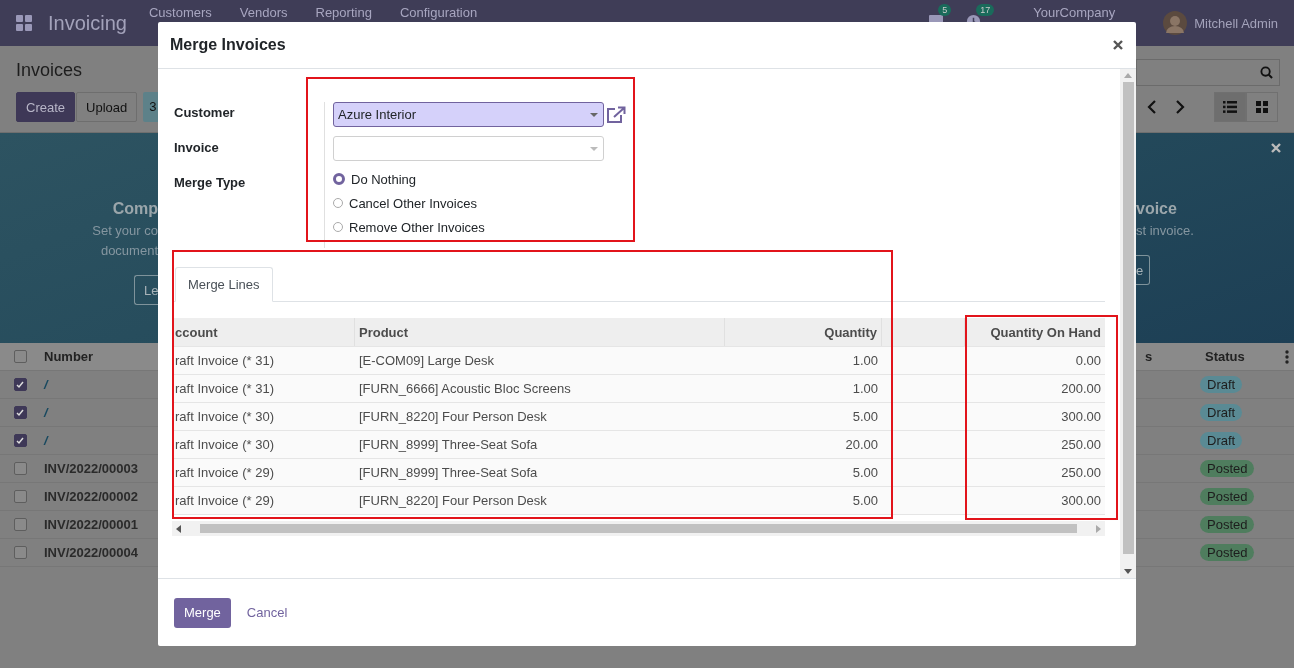  What do you see at coordinates (343, 13) in the screenshot?
I see `menu-item: Reporting` at bounding box center [343, 13].